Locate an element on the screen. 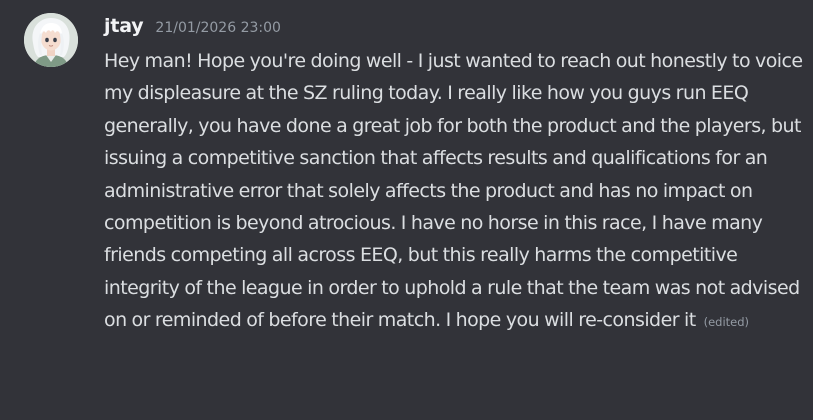  message-header: jtay 21/01/2026 23:00 is located at coordinates (192, 30).